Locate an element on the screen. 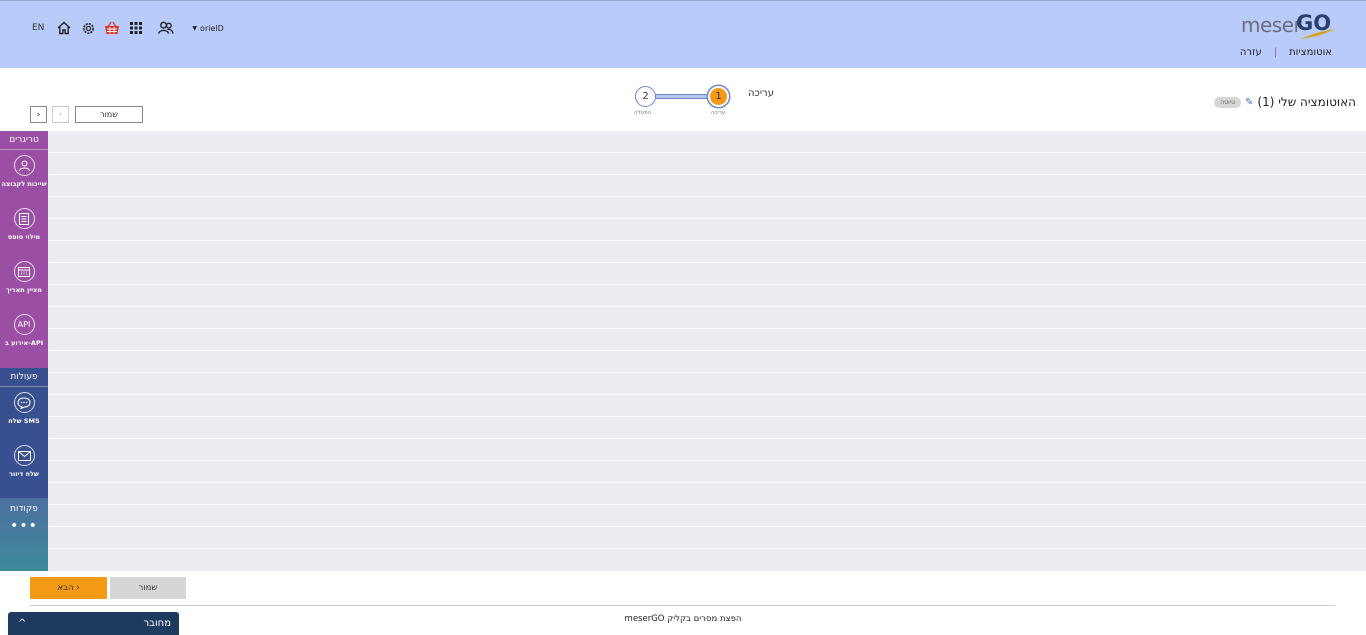  logo-swoosh-icon is located at coordinates (1318, 34).